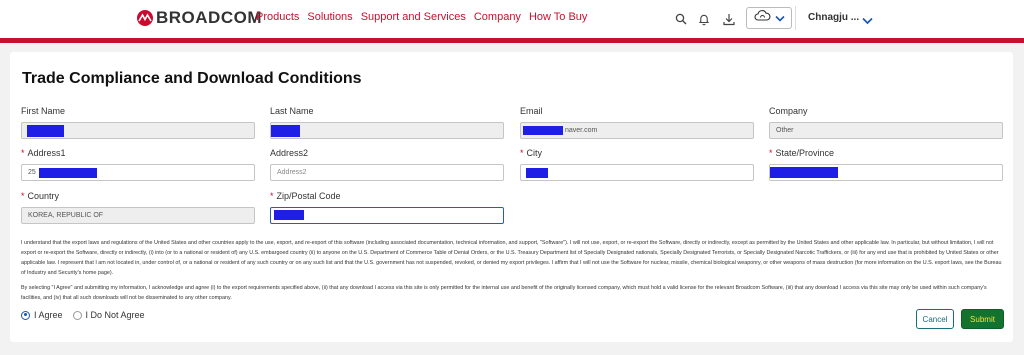 The height and width of the screenshot is (355, 1024). I want to click on last-name-field: Last Name, so click(387, 122).